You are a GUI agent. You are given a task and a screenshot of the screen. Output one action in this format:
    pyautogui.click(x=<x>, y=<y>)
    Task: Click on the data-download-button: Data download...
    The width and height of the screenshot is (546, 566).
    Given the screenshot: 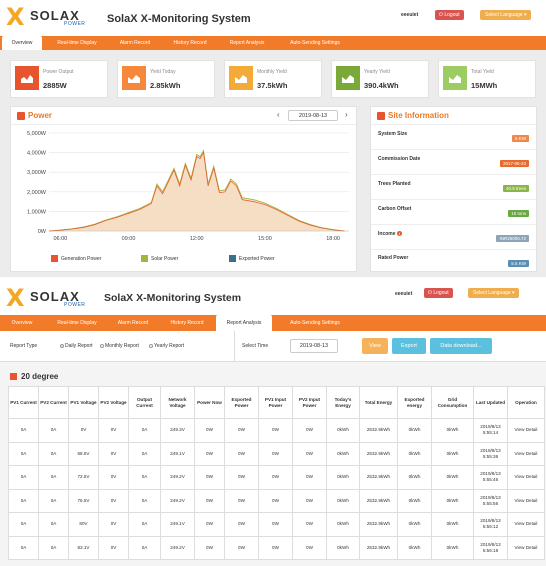 What is the action you would take?
    pyautogui.click(x=461, y=346)
    